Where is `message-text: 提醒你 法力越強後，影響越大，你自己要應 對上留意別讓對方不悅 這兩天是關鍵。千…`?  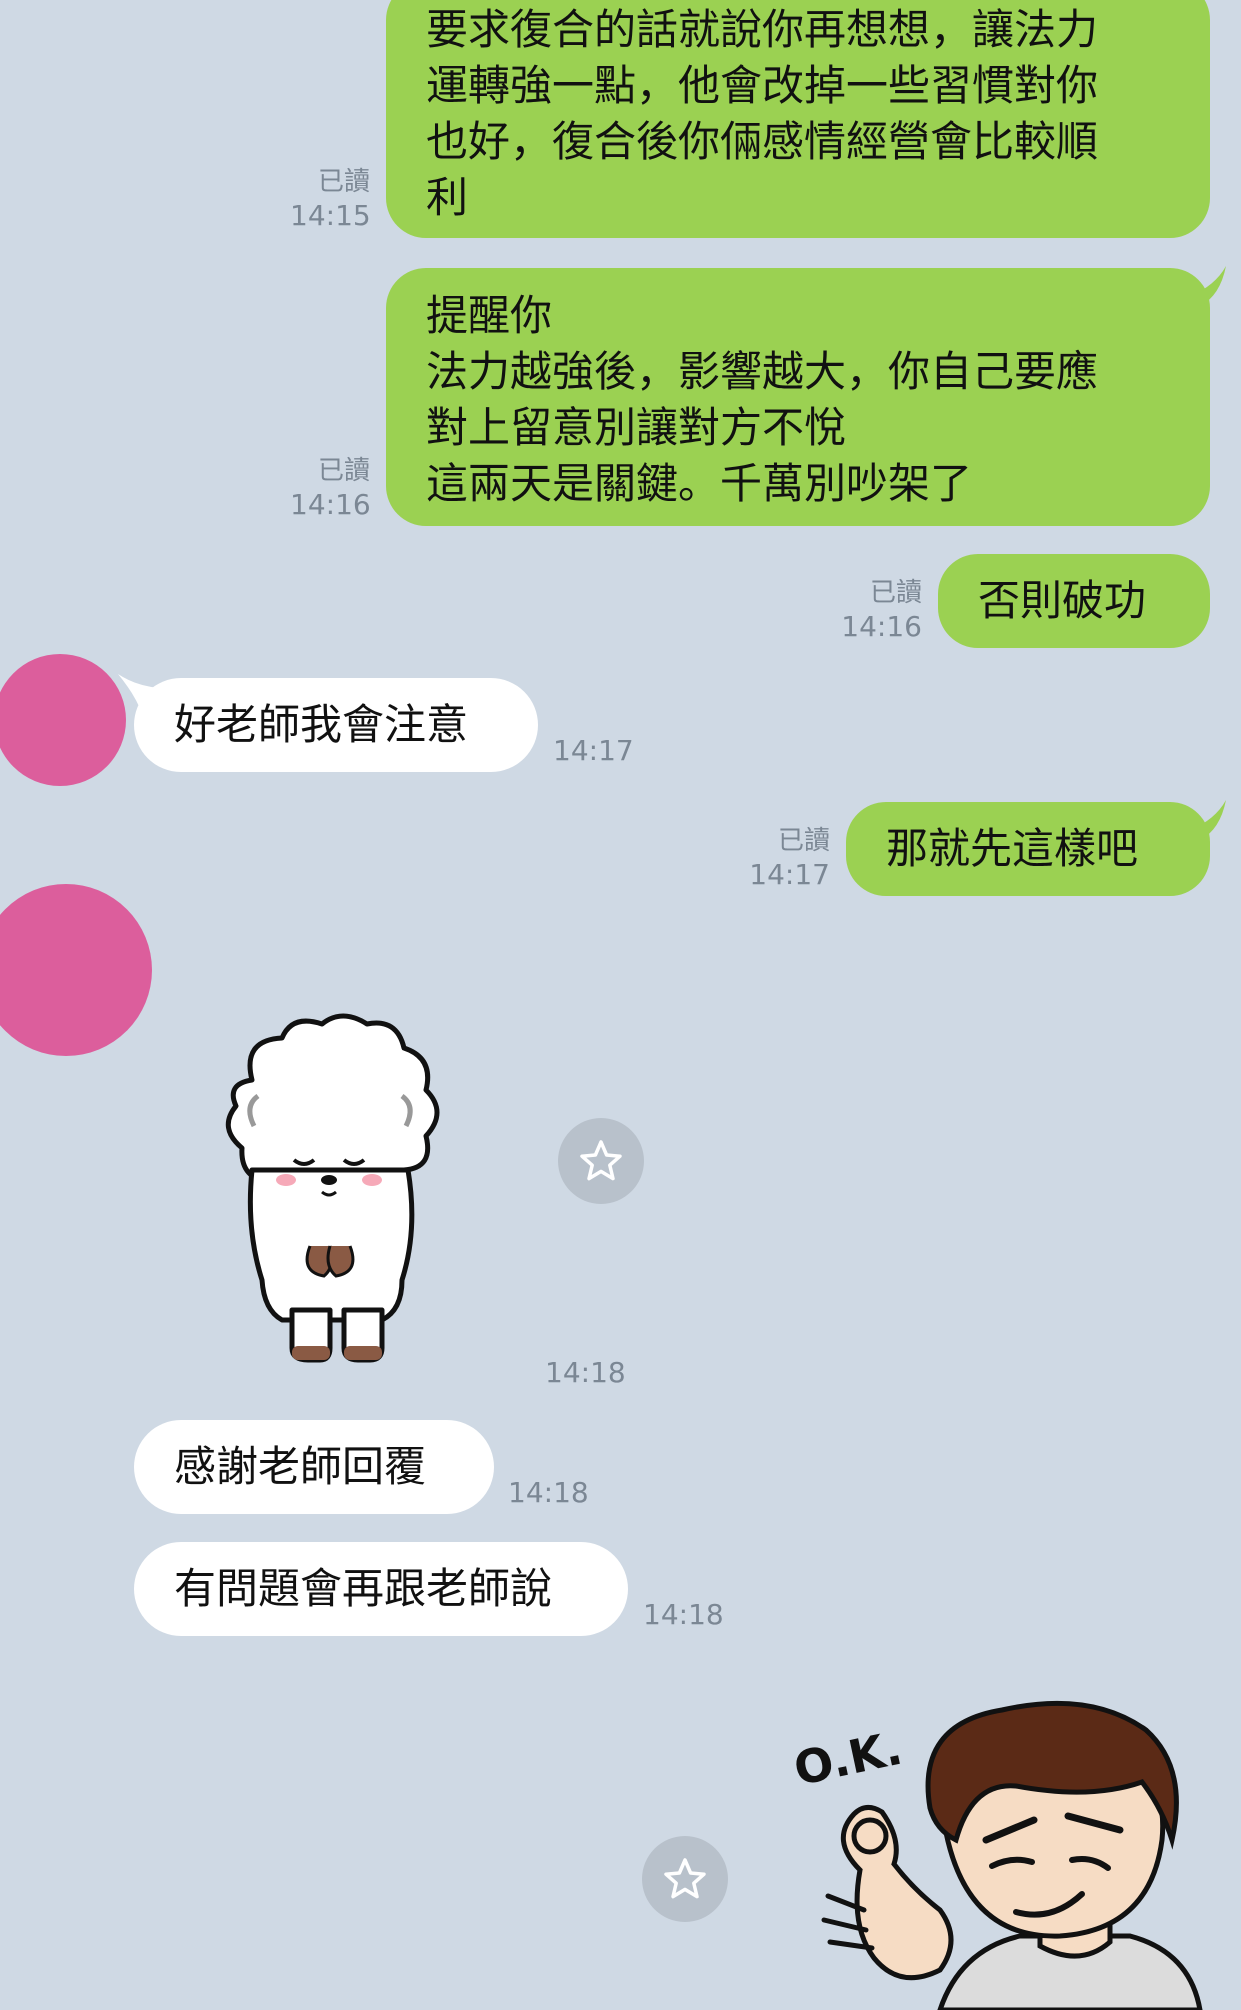 message-text: 提醒你 法力越強後，影響越大，你自己要應 對上留意別讓對方不悅 這兩天是關鍵。千… is located at coordinates (762, 399).